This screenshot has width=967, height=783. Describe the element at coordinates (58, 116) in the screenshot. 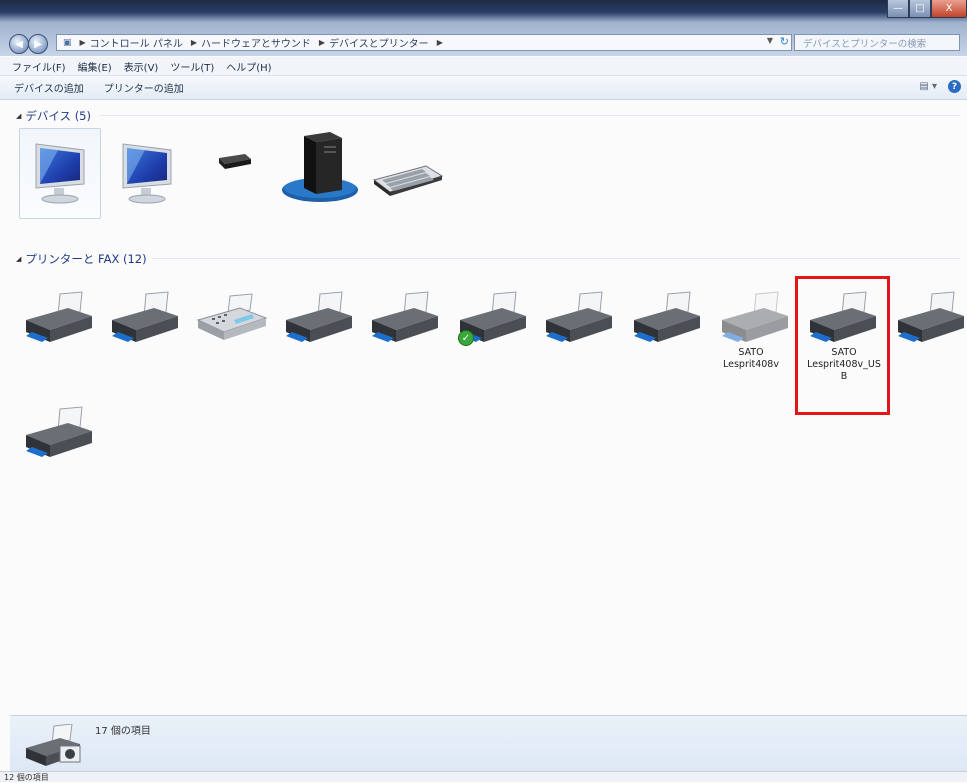

I see `group-label-devices: デバイス (5)` at that location.